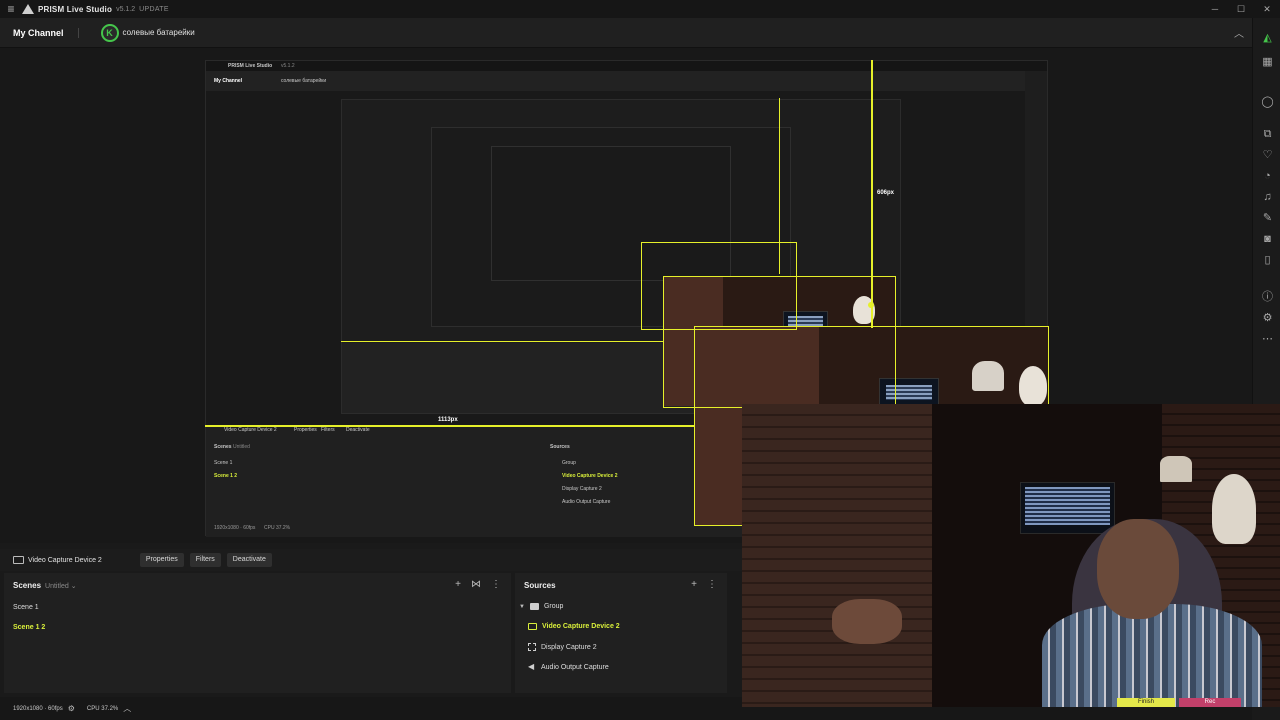 The width and height of the screenshot is (1280, 720). Describe the element at coordinates (38, 33) in the screenshot. I see `channel-name: My Channel` at that location.